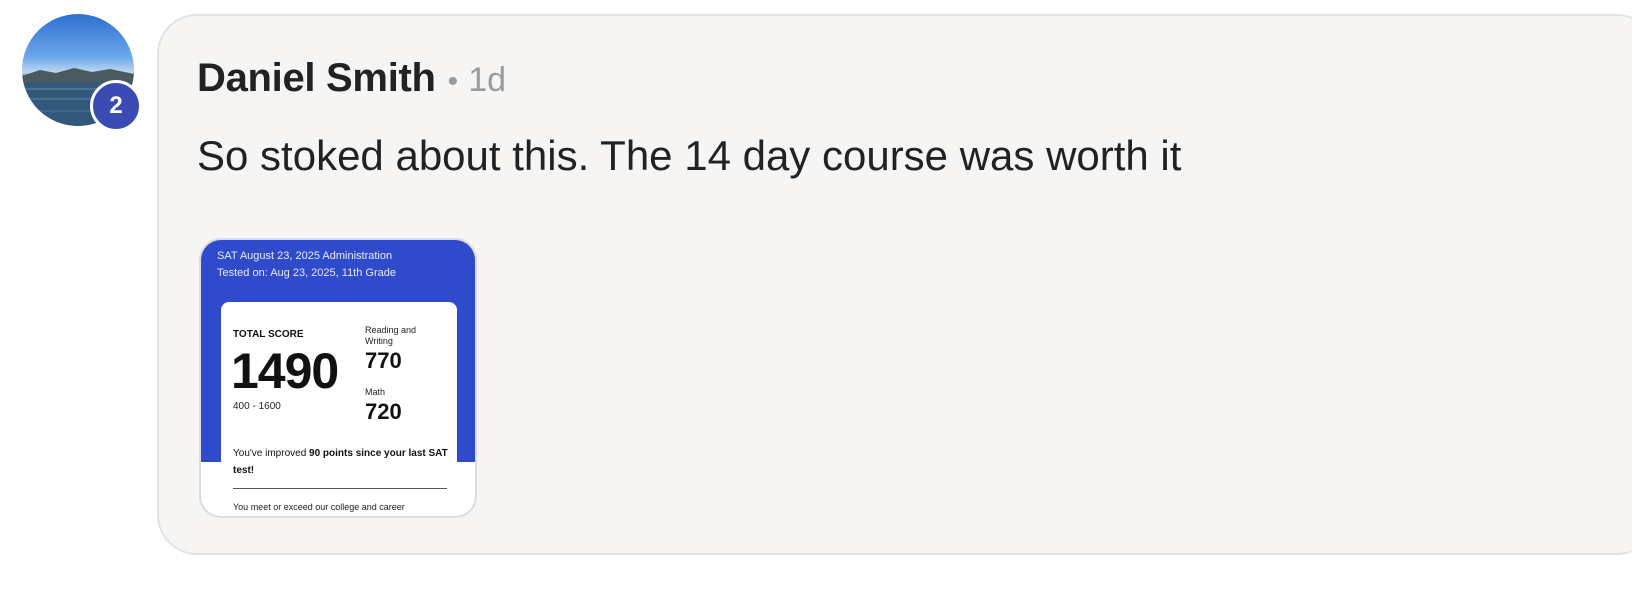 The width and height of the screenshot is (1632, 607). I want to click on score-range: 400 - 1600, so click(257, 406).